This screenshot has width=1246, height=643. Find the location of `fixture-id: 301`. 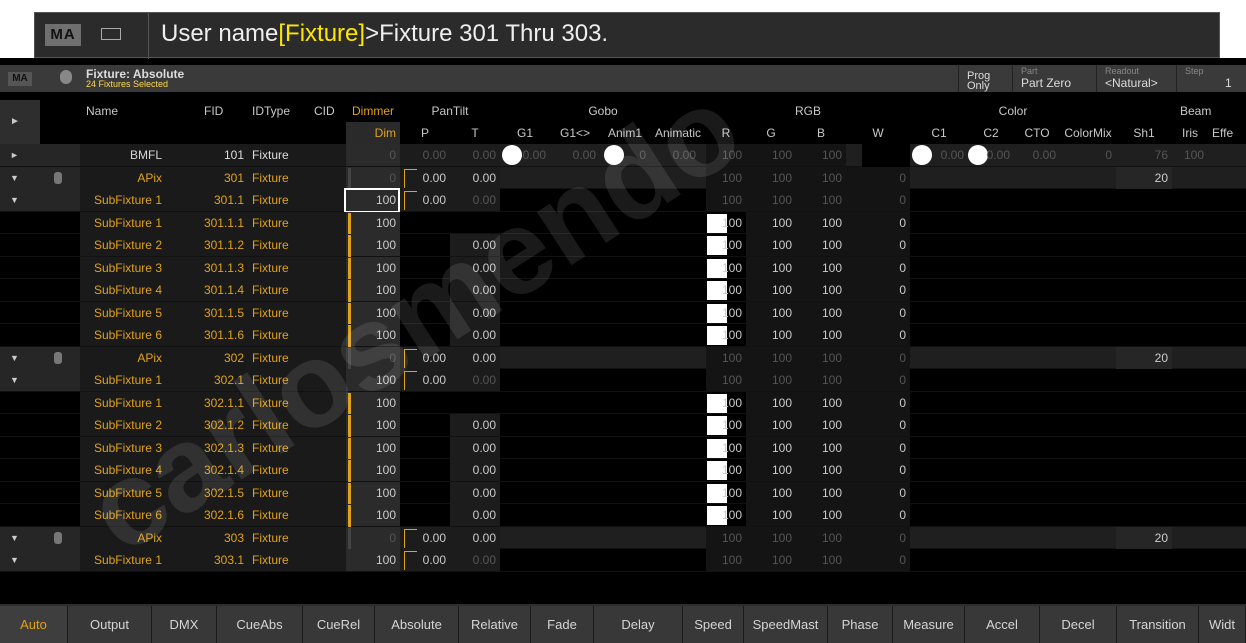

fixture-id: 301 is located at coordinates (207, 177).